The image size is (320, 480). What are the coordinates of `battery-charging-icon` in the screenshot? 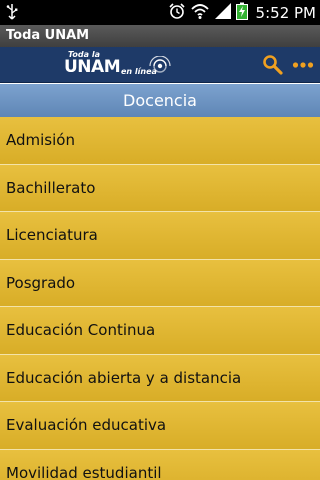 It's located at (241, 13).